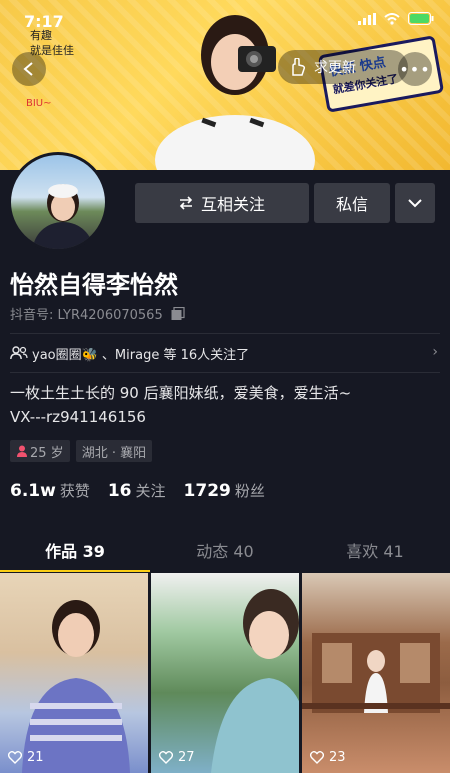 The width and height of the screenshot is (450, 773). I want to click on profile-name: 怡然自得李怡然, so click(94, 285).